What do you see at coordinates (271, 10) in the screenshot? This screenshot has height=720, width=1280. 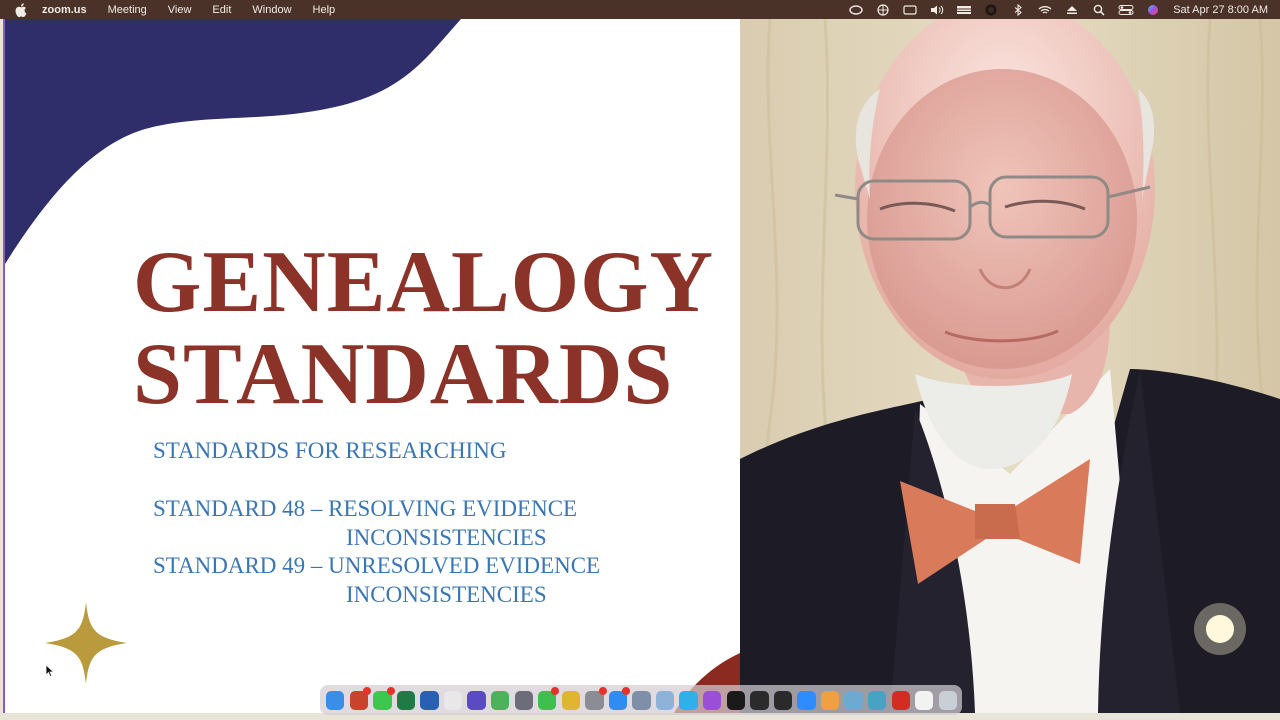 I see `menu-window: Window` at bounding box center [271, 10].